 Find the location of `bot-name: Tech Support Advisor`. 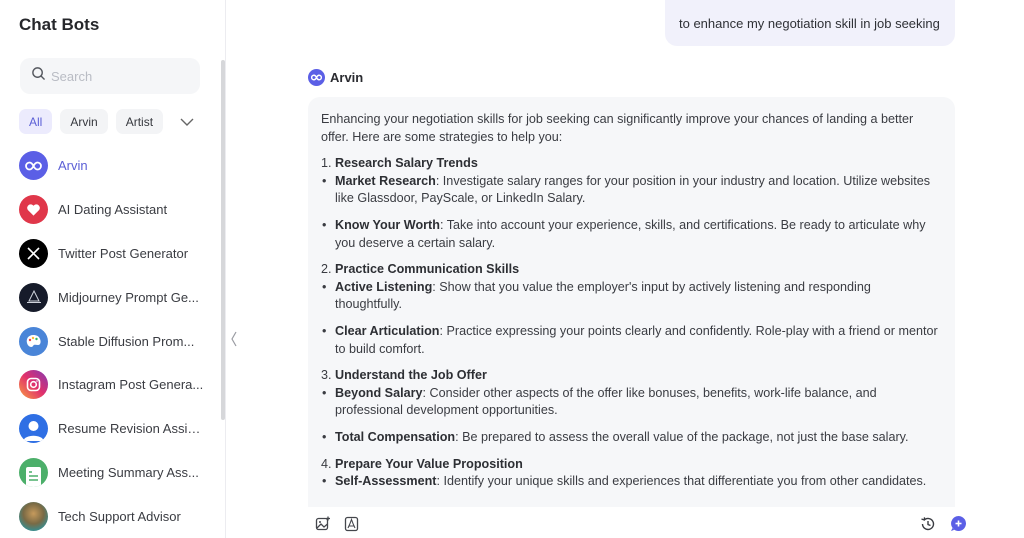

bot-name: Tech Support Advisor is located at coordinates (119, 516).